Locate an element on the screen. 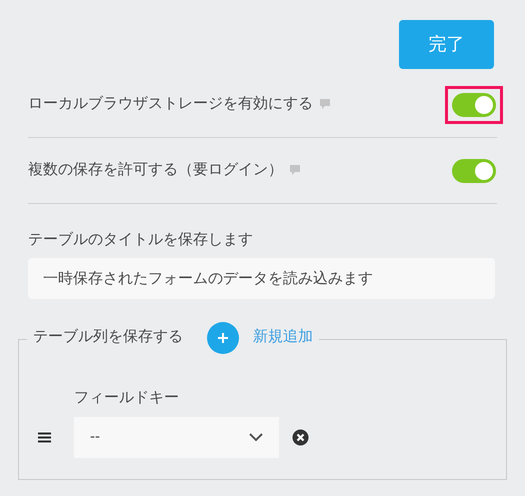 This screenshot has height=496, width=525. field-label: フィールドキー is located at coordinates (126, 398).